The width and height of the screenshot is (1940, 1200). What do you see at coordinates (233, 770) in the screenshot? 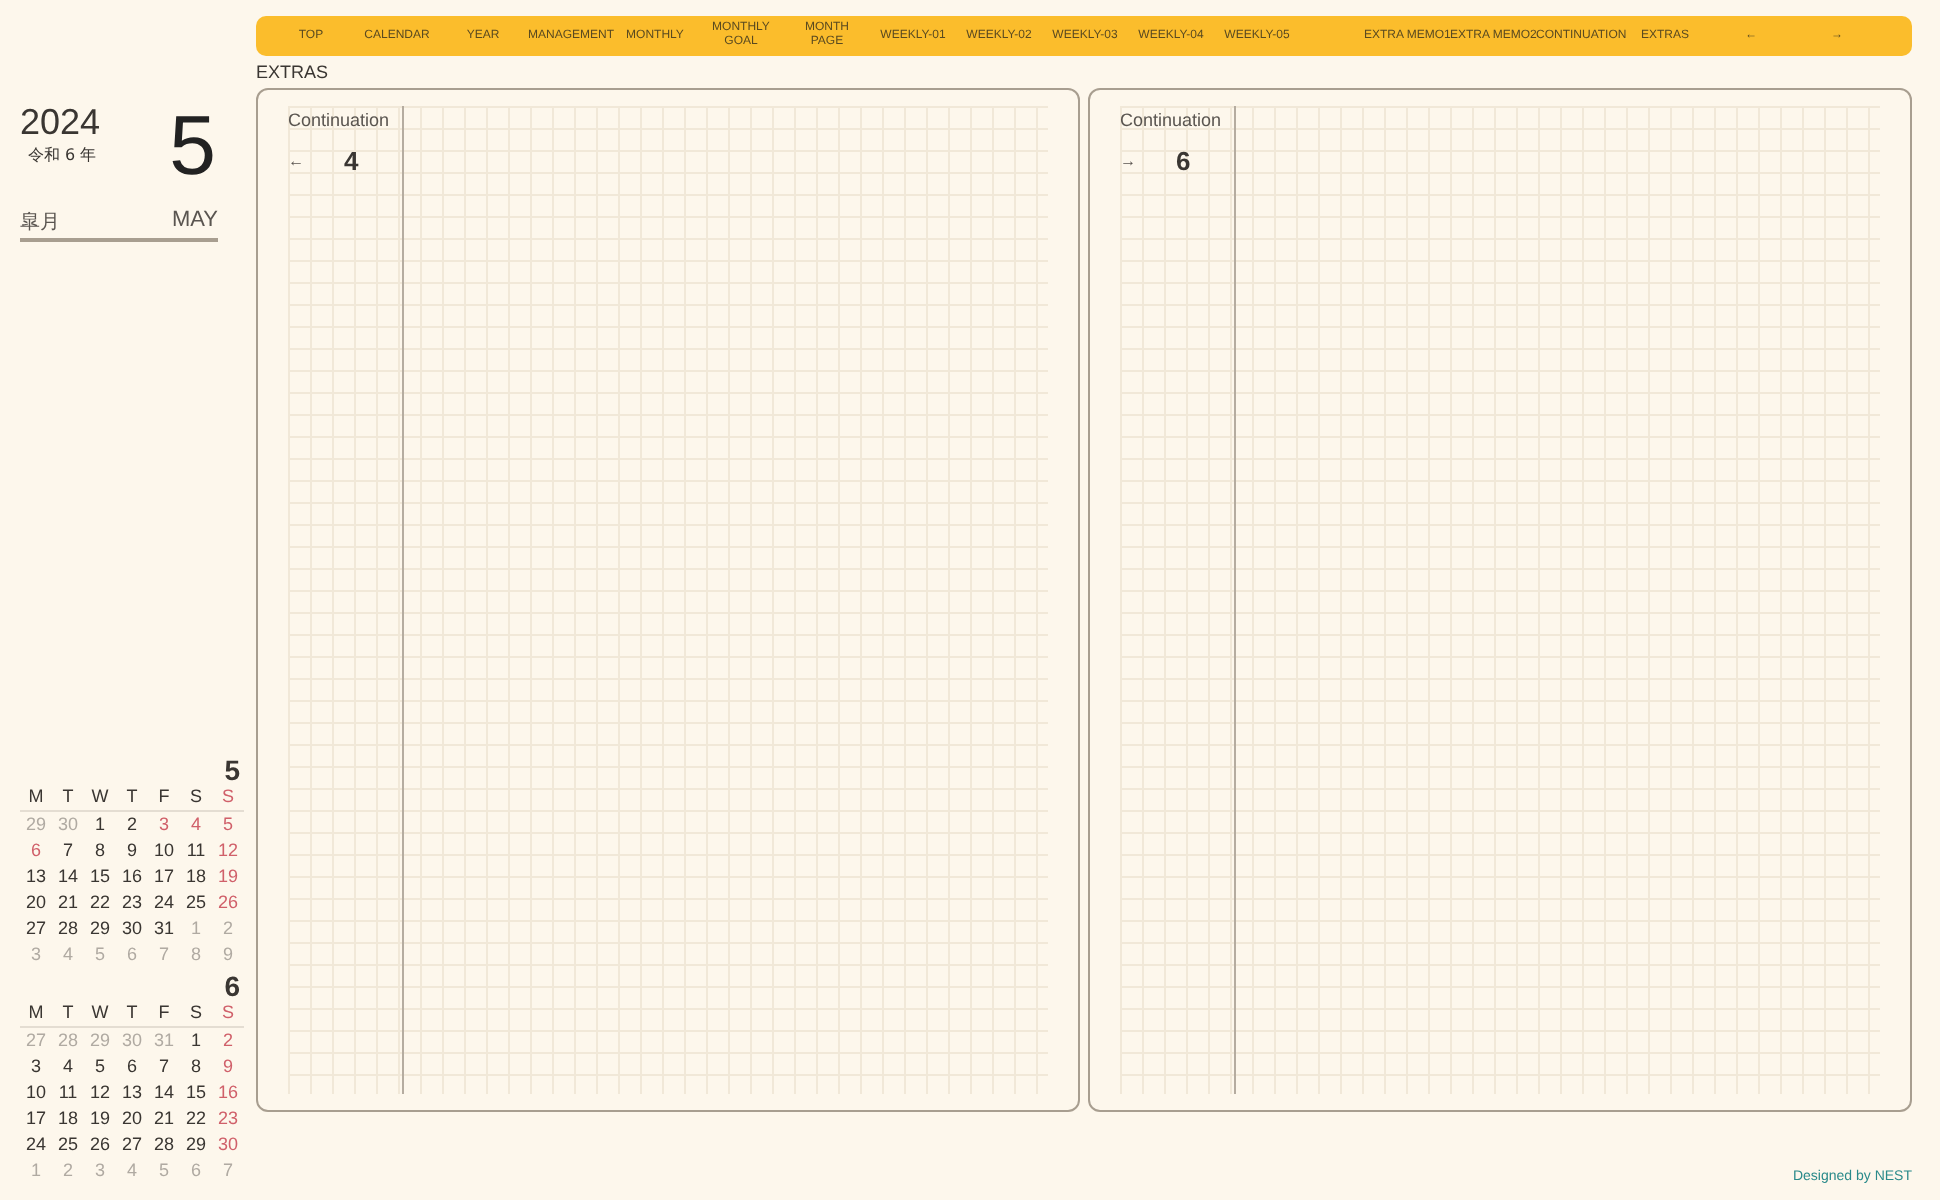
I see `month-number: 5` at bounding box center [233, 770].